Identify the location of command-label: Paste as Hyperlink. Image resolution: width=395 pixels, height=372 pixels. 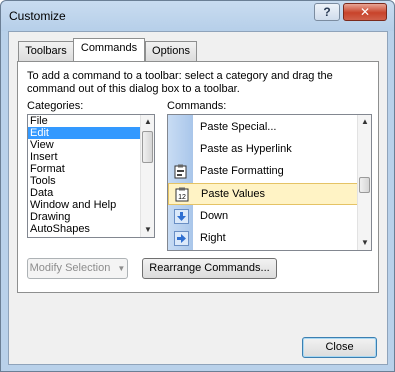
(246, 149).